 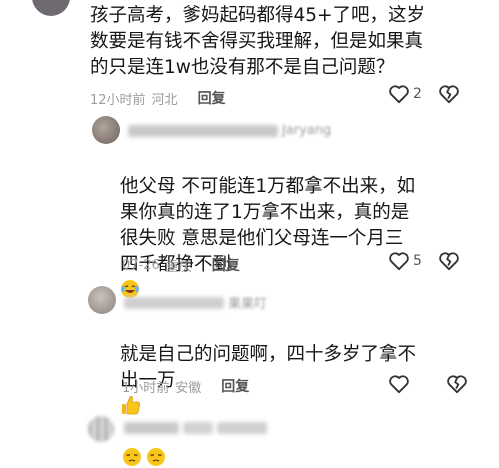 What do you see at coordinates (307, 130) in the screenshot?
I see `username-fragment: Jaryang` at bounding box center [307, 130].